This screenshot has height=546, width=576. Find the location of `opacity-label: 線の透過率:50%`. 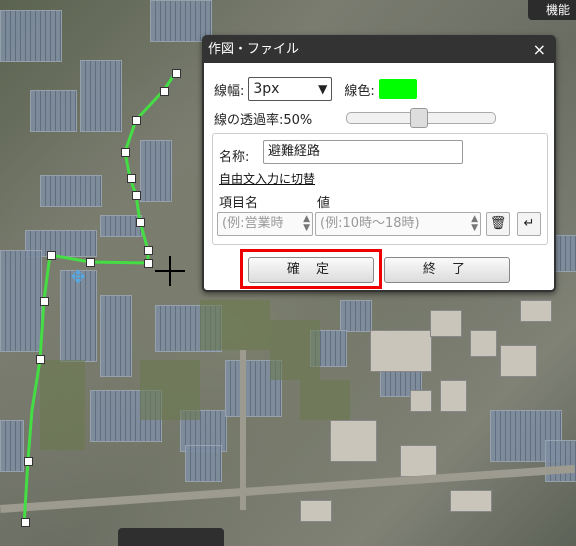

opacity-label: 線の透過率:50% is located at coordinates (263, 120).